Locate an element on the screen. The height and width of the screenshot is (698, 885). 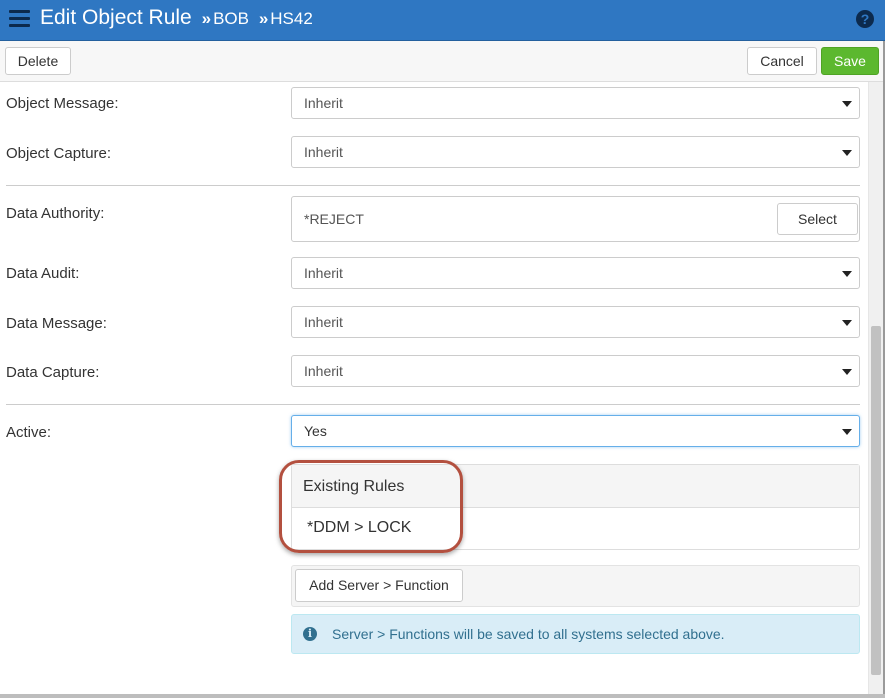
existing-rules-panel: Existing Rules *DDM > LOCK is located at coordinates (575, 507).